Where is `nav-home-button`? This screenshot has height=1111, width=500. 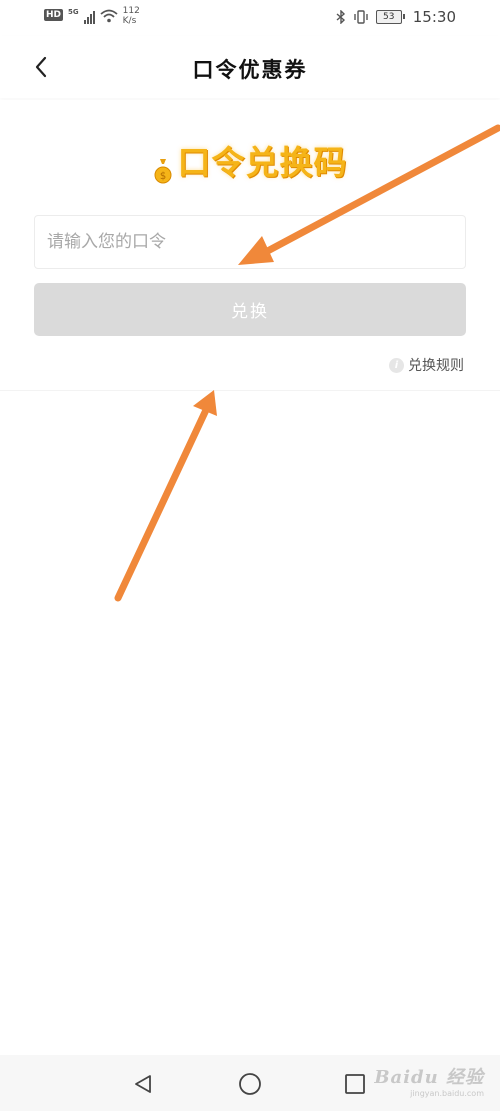 nav-home-button is located at coordinates (250, 1084).